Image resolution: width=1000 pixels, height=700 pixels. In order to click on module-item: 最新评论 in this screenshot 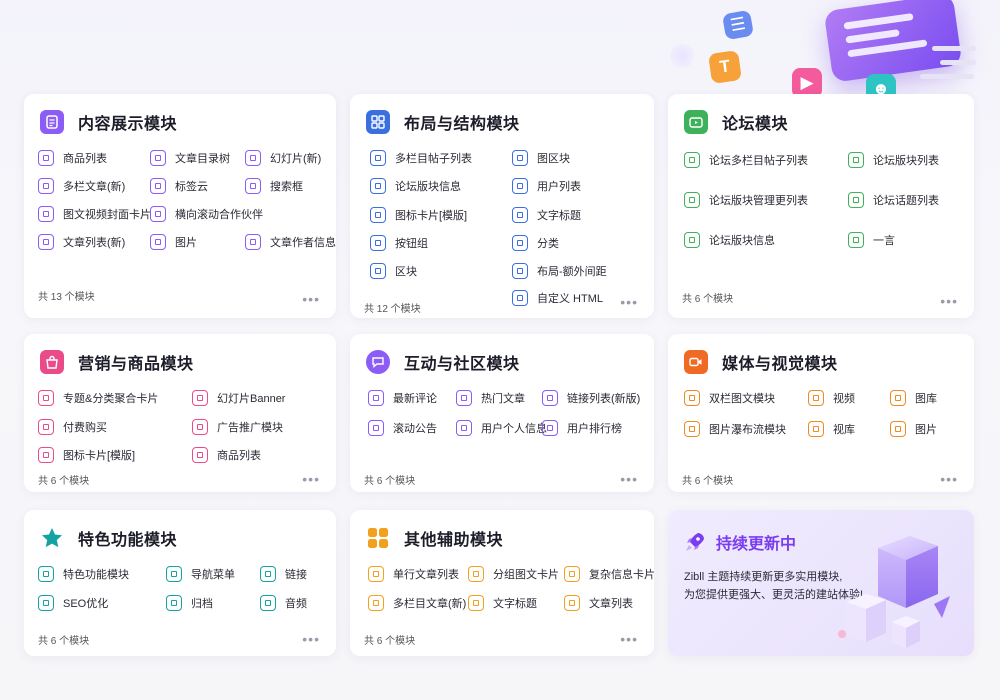, I will do `click(402, 398)`.